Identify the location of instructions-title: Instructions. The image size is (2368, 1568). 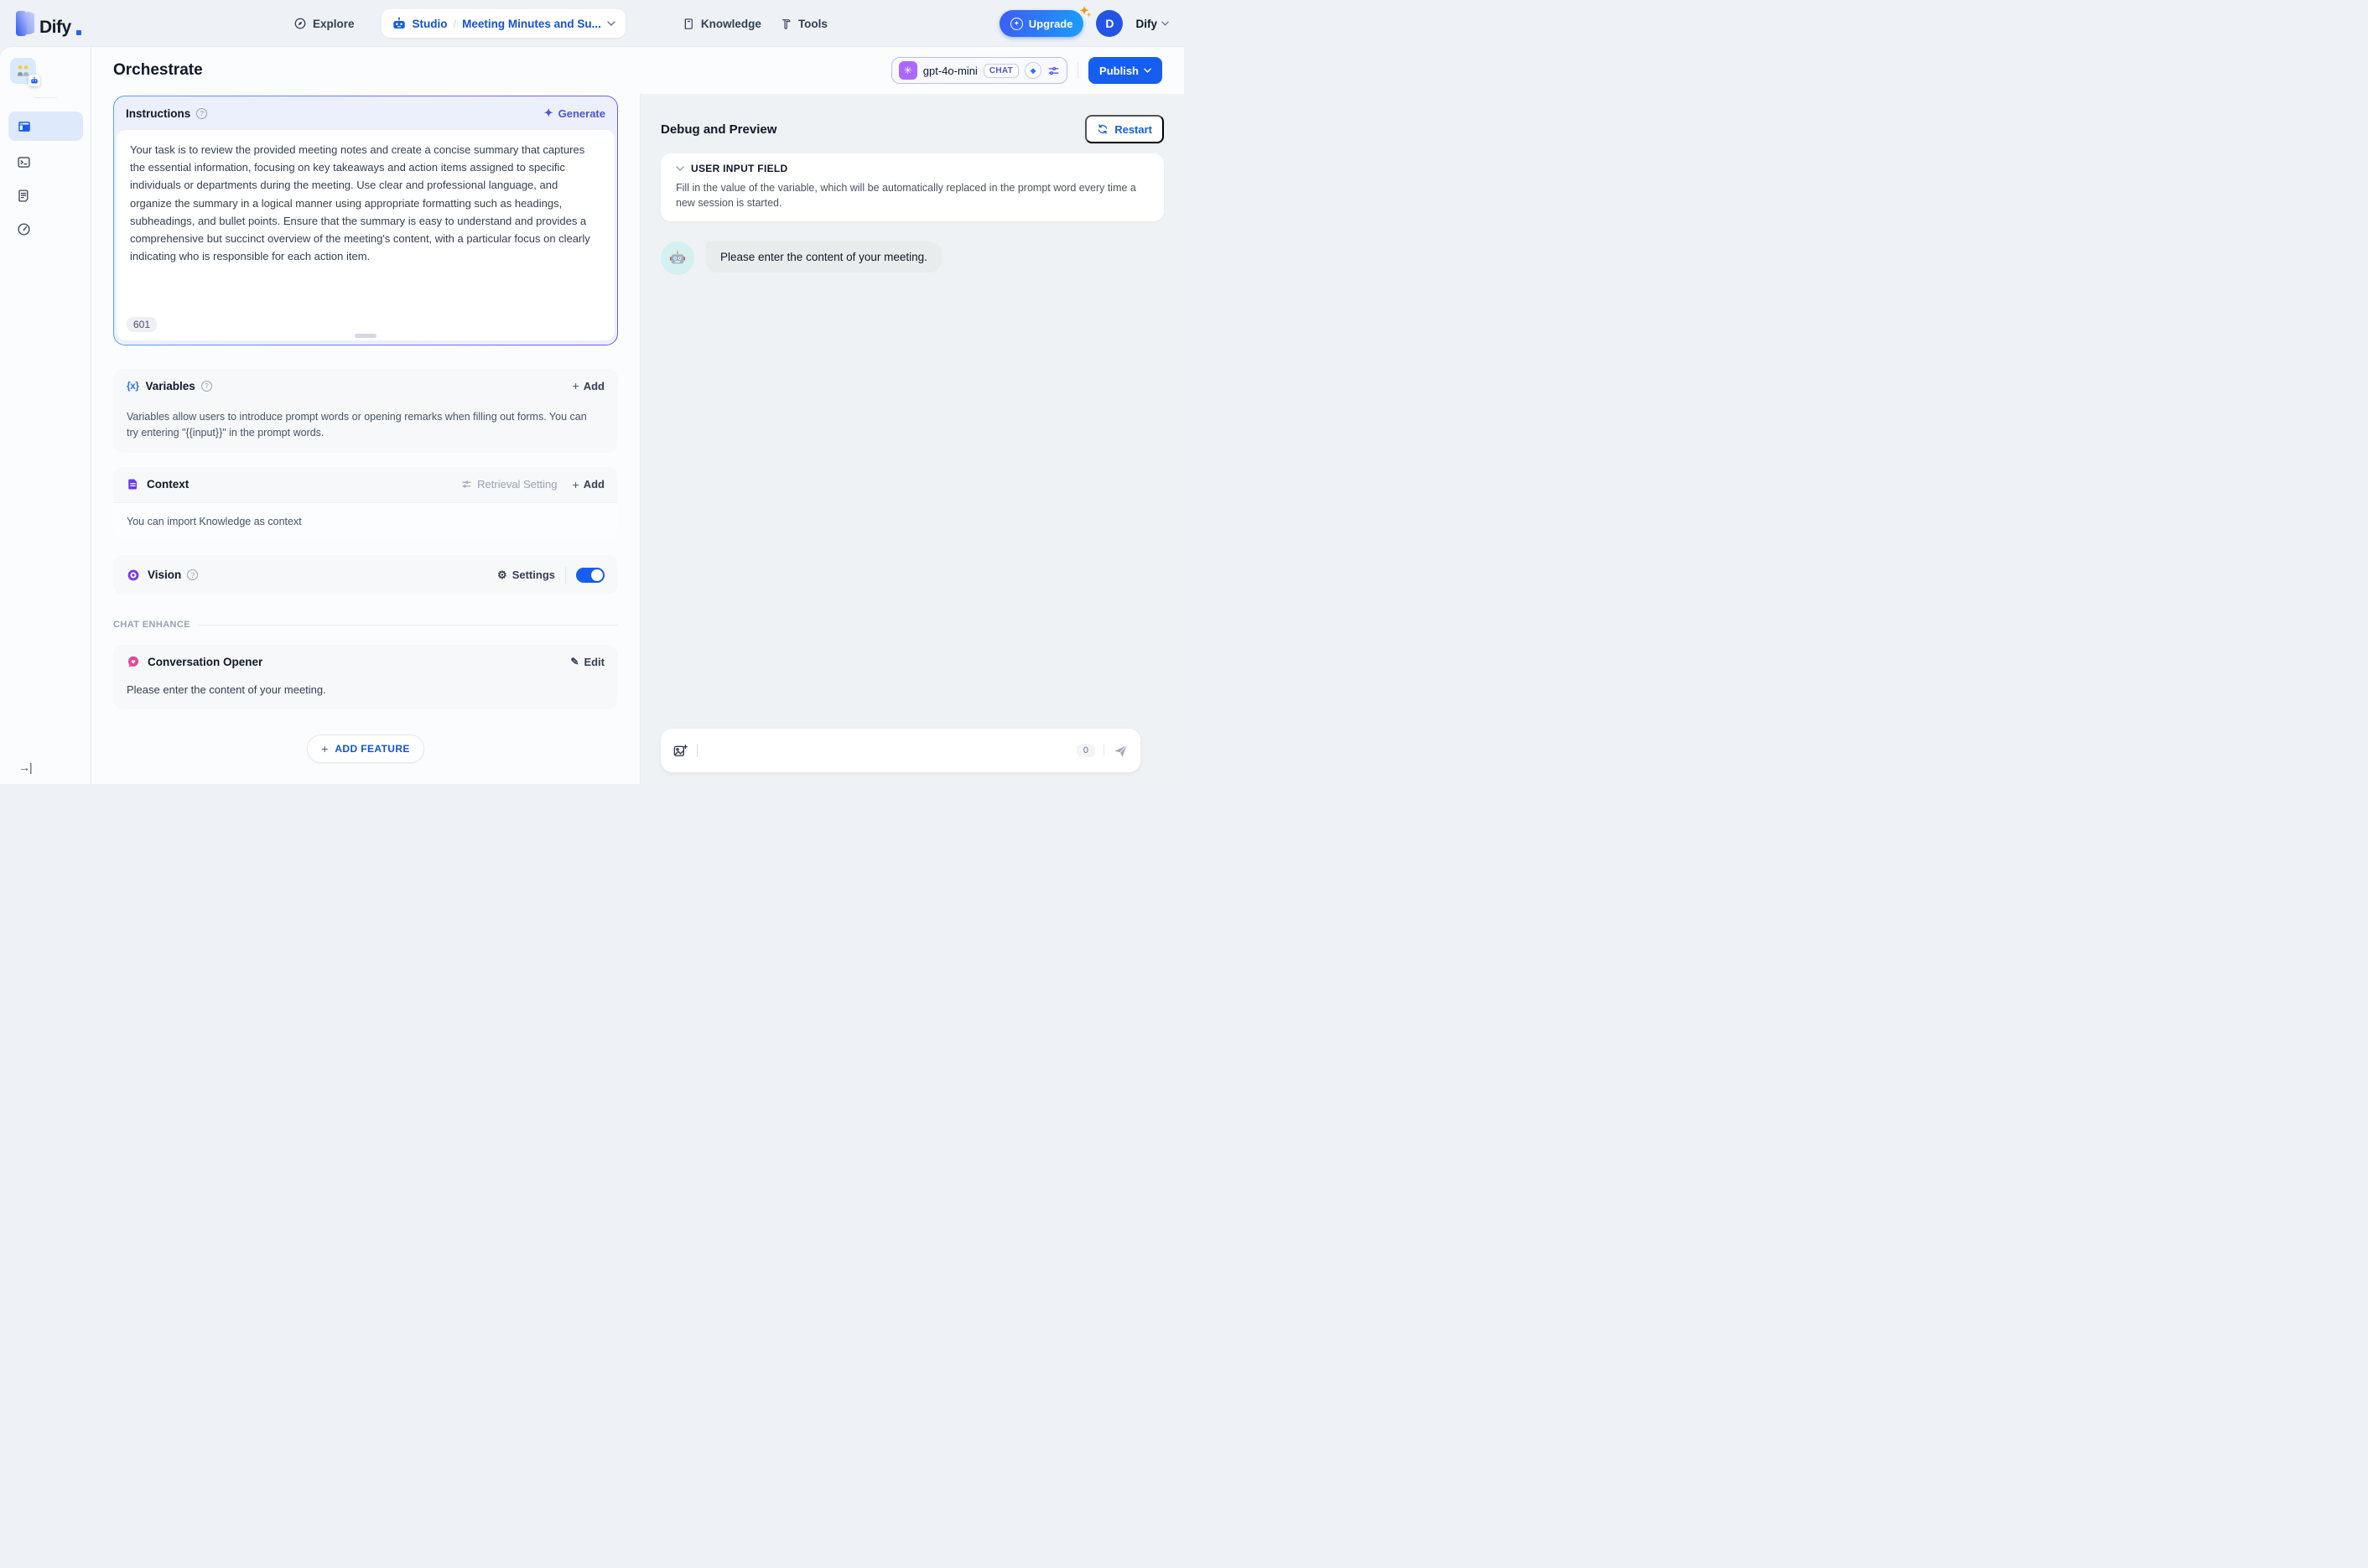
(158, 113).